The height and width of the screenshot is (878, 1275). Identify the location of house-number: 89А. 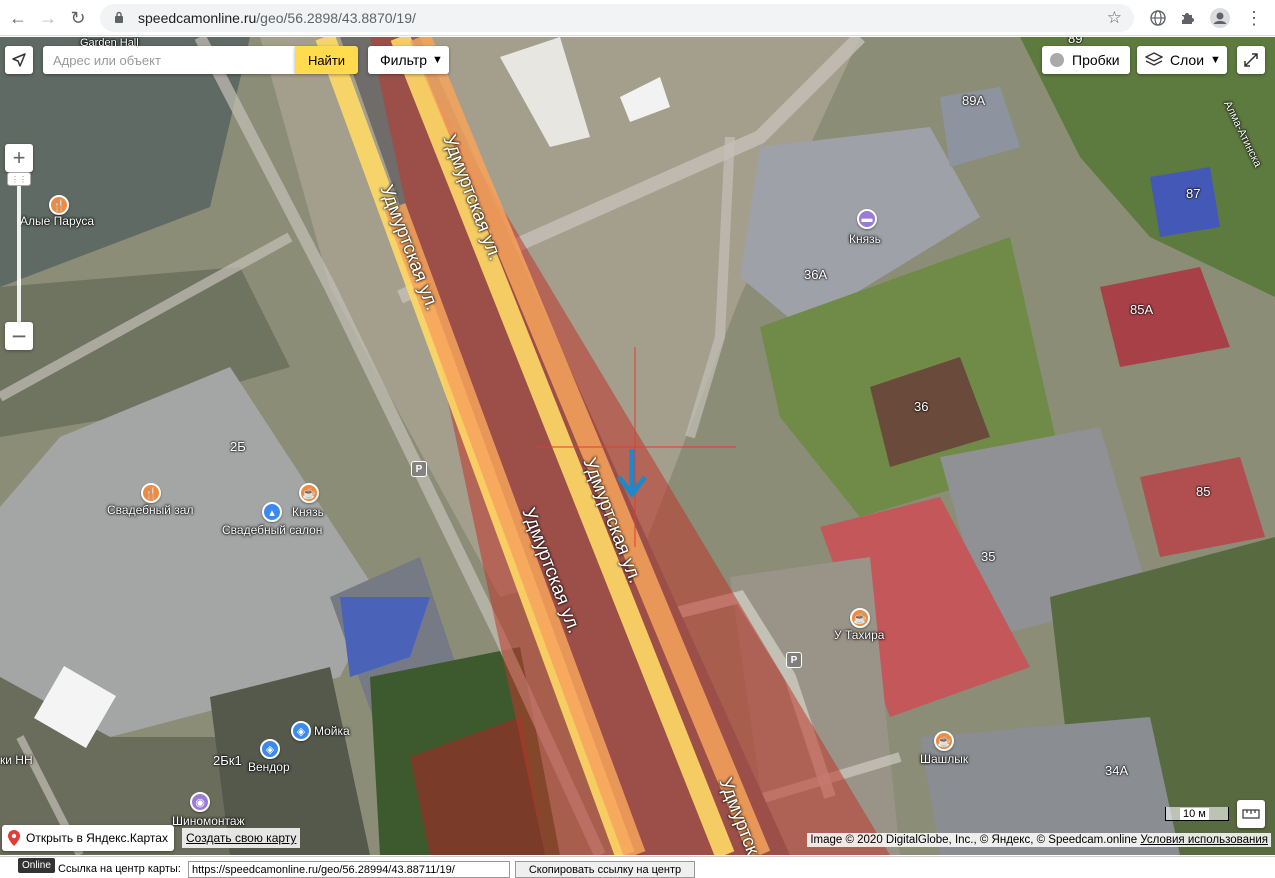
(974, 100).